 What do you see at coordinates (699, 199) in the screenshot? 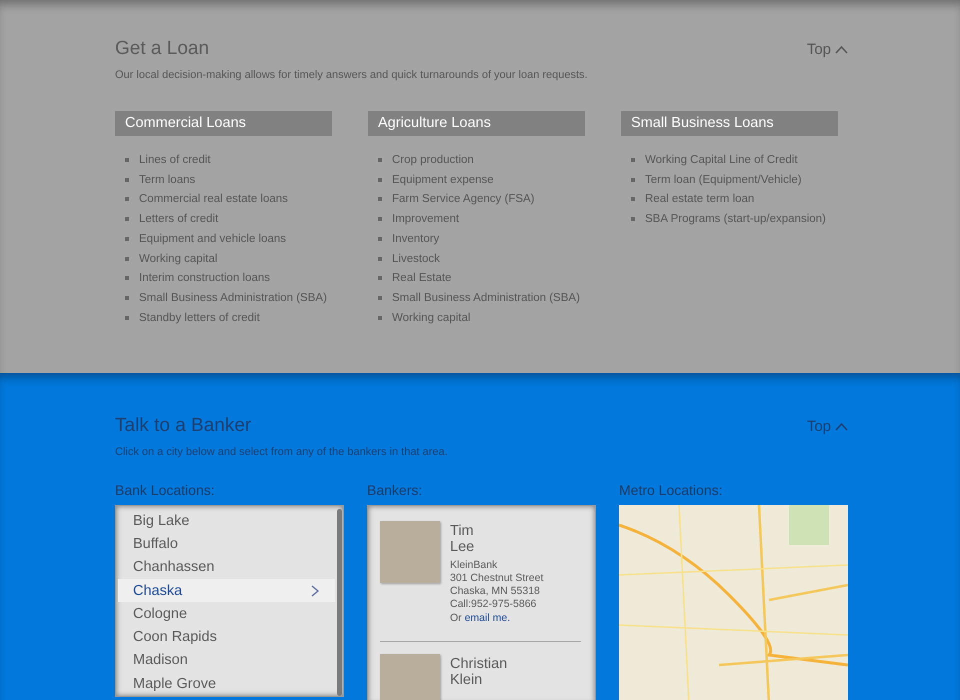
I see `loan-type-item: Real estate term loan` at bounding box center [699, 199].